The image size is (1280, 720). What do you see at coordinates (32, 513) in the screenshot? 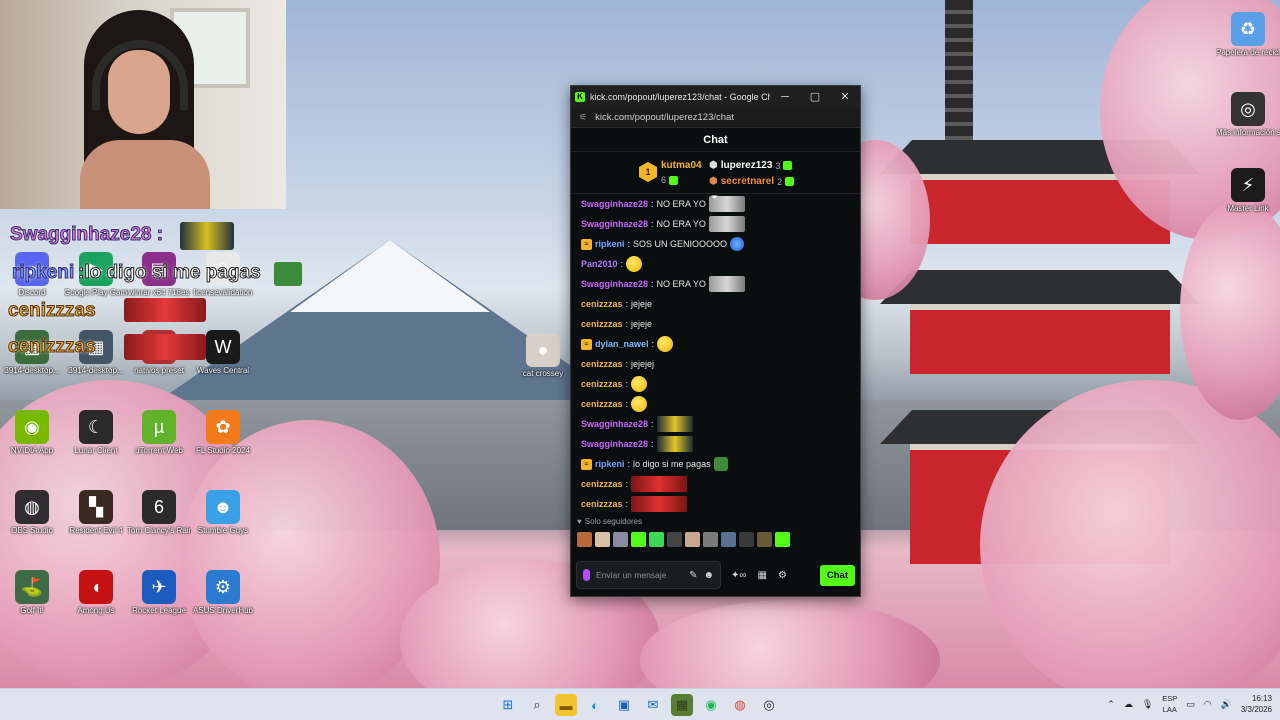
I see `desktop-shortcut: ◍ OBS Studio` at bounding box center [32, 513].